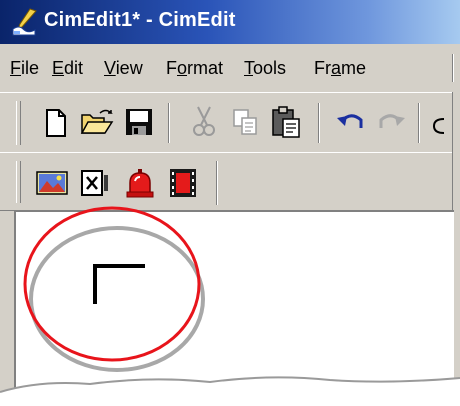 This screenshot has height=406, width=460. Describe the element at coordinates (230, 181) in the screenshot. I see `objects-toolbar` at that location.